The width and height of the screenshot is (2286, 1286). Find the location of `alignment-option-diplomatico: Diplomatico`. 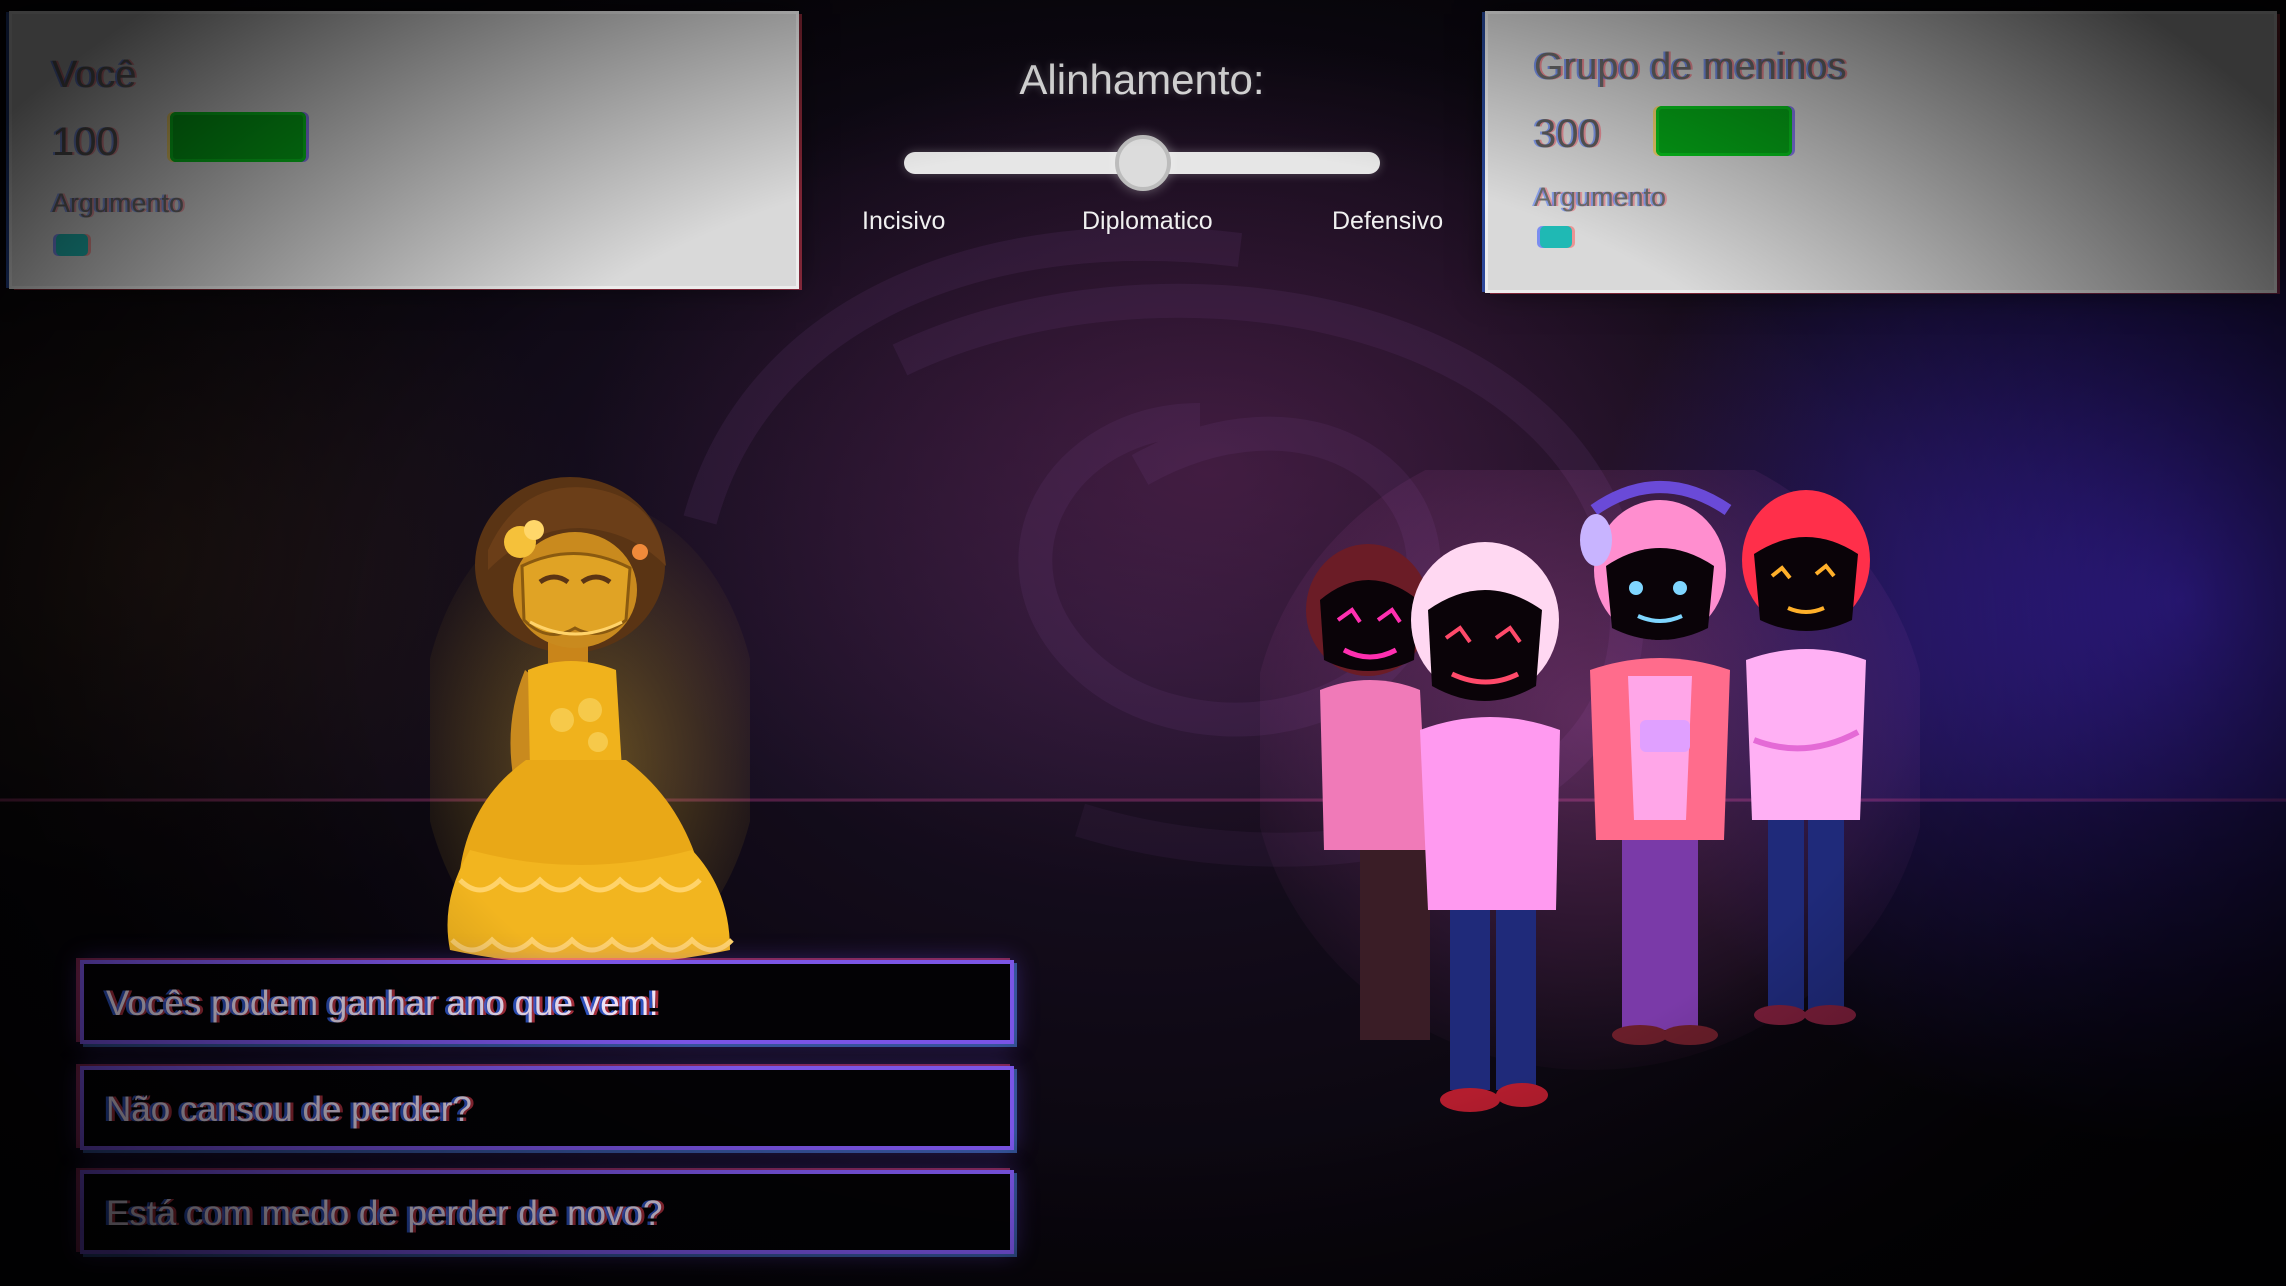

alignment-option-diplomatico: Diplomatico is located at coordinates (1147, 221).